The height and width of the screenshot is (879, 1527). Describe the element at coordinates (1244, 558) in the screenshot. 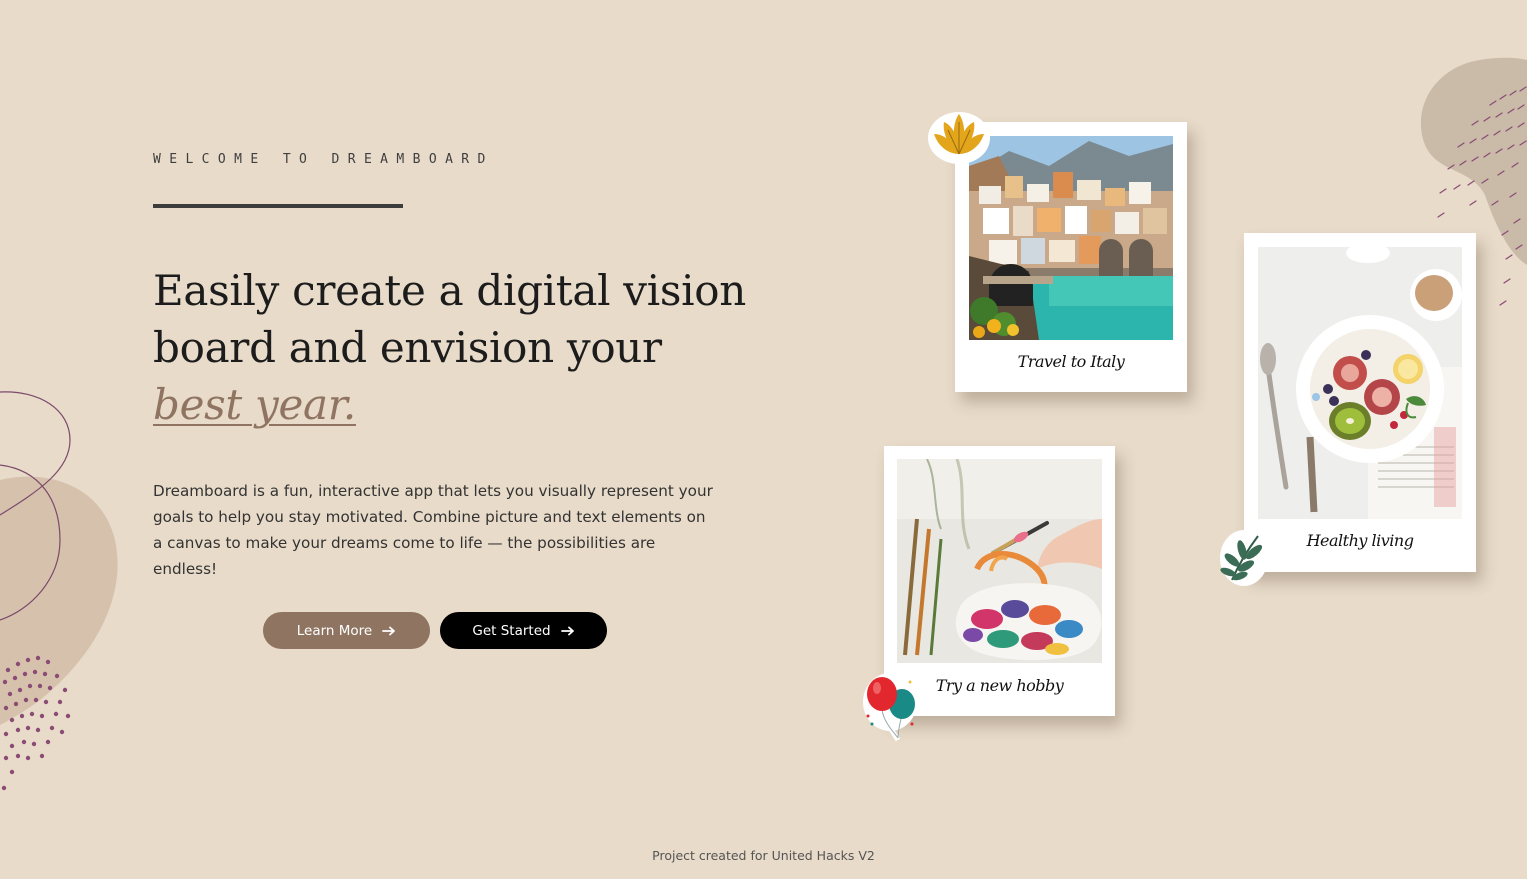

I see `fern-sticker-icon` at that location.